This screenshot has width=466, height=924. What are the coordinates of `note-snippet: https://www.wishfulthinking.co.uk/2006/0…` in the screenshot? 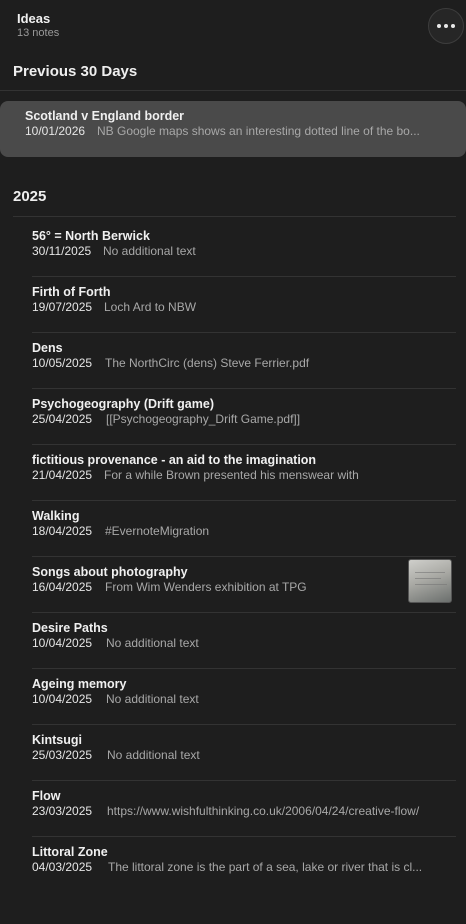 It's located at (263, 811).